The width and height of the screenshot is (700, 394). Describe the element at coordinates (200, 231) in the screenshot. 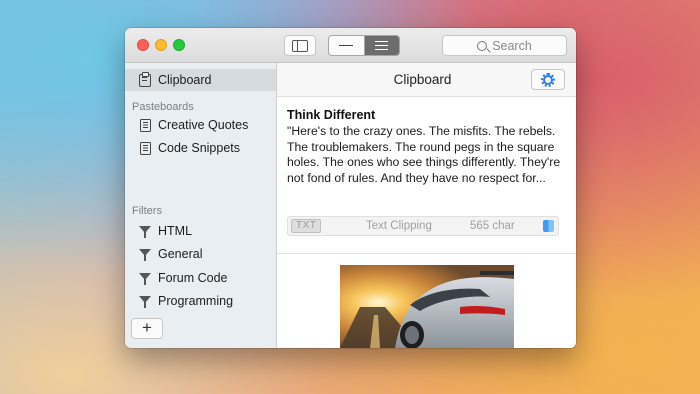

I see `sidebar-item-html: HTML` at that location.